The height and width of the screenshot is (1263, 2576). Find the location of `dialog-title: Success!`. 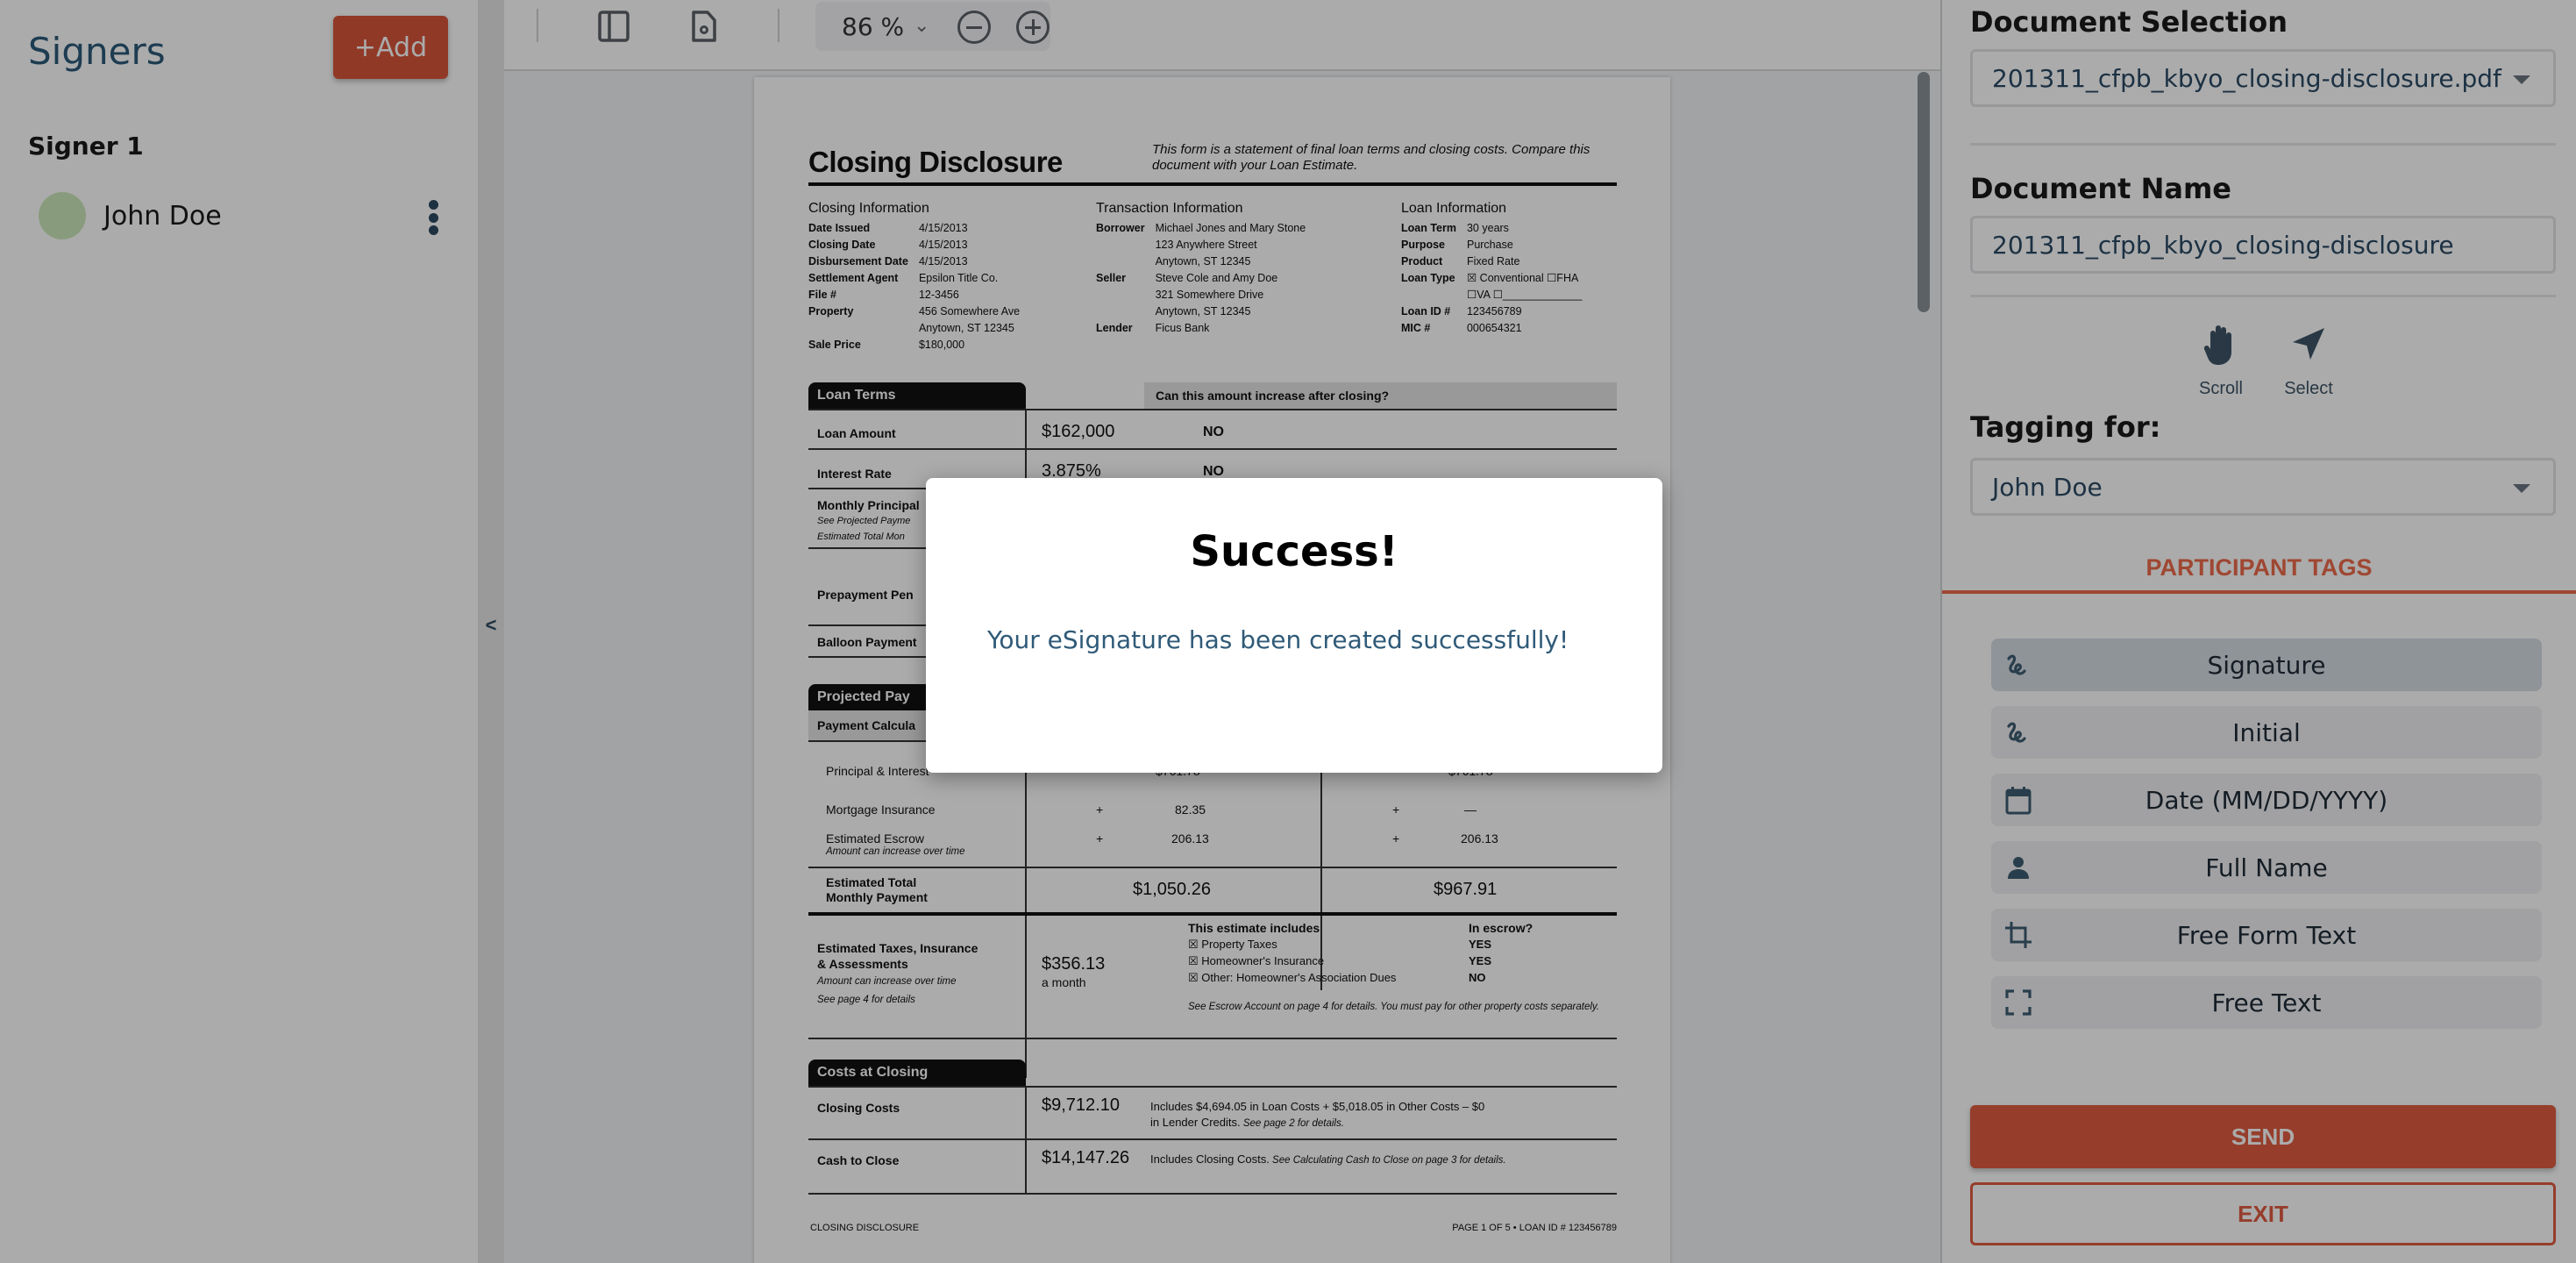

dialog-title: Success! is located at coordinates (1294, 551).